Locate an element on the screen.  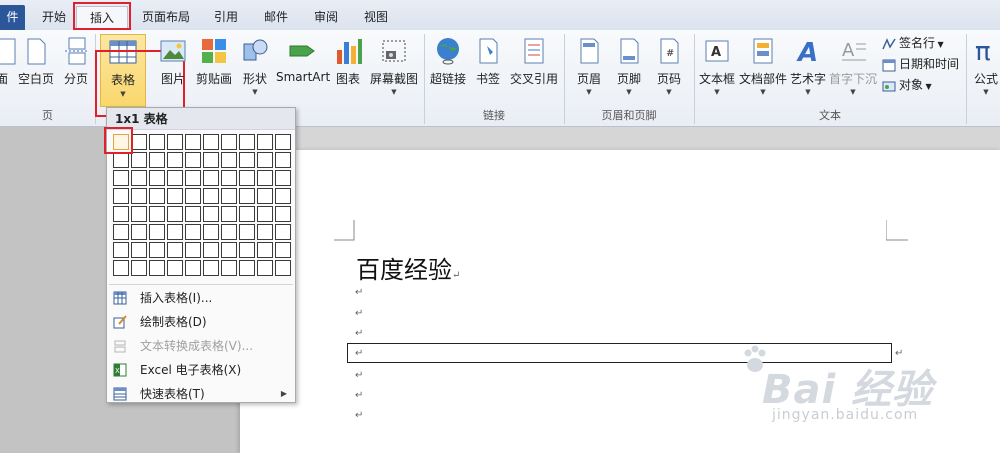
equation-button: π 公式 ▼ is located at coordinates (986, 65).